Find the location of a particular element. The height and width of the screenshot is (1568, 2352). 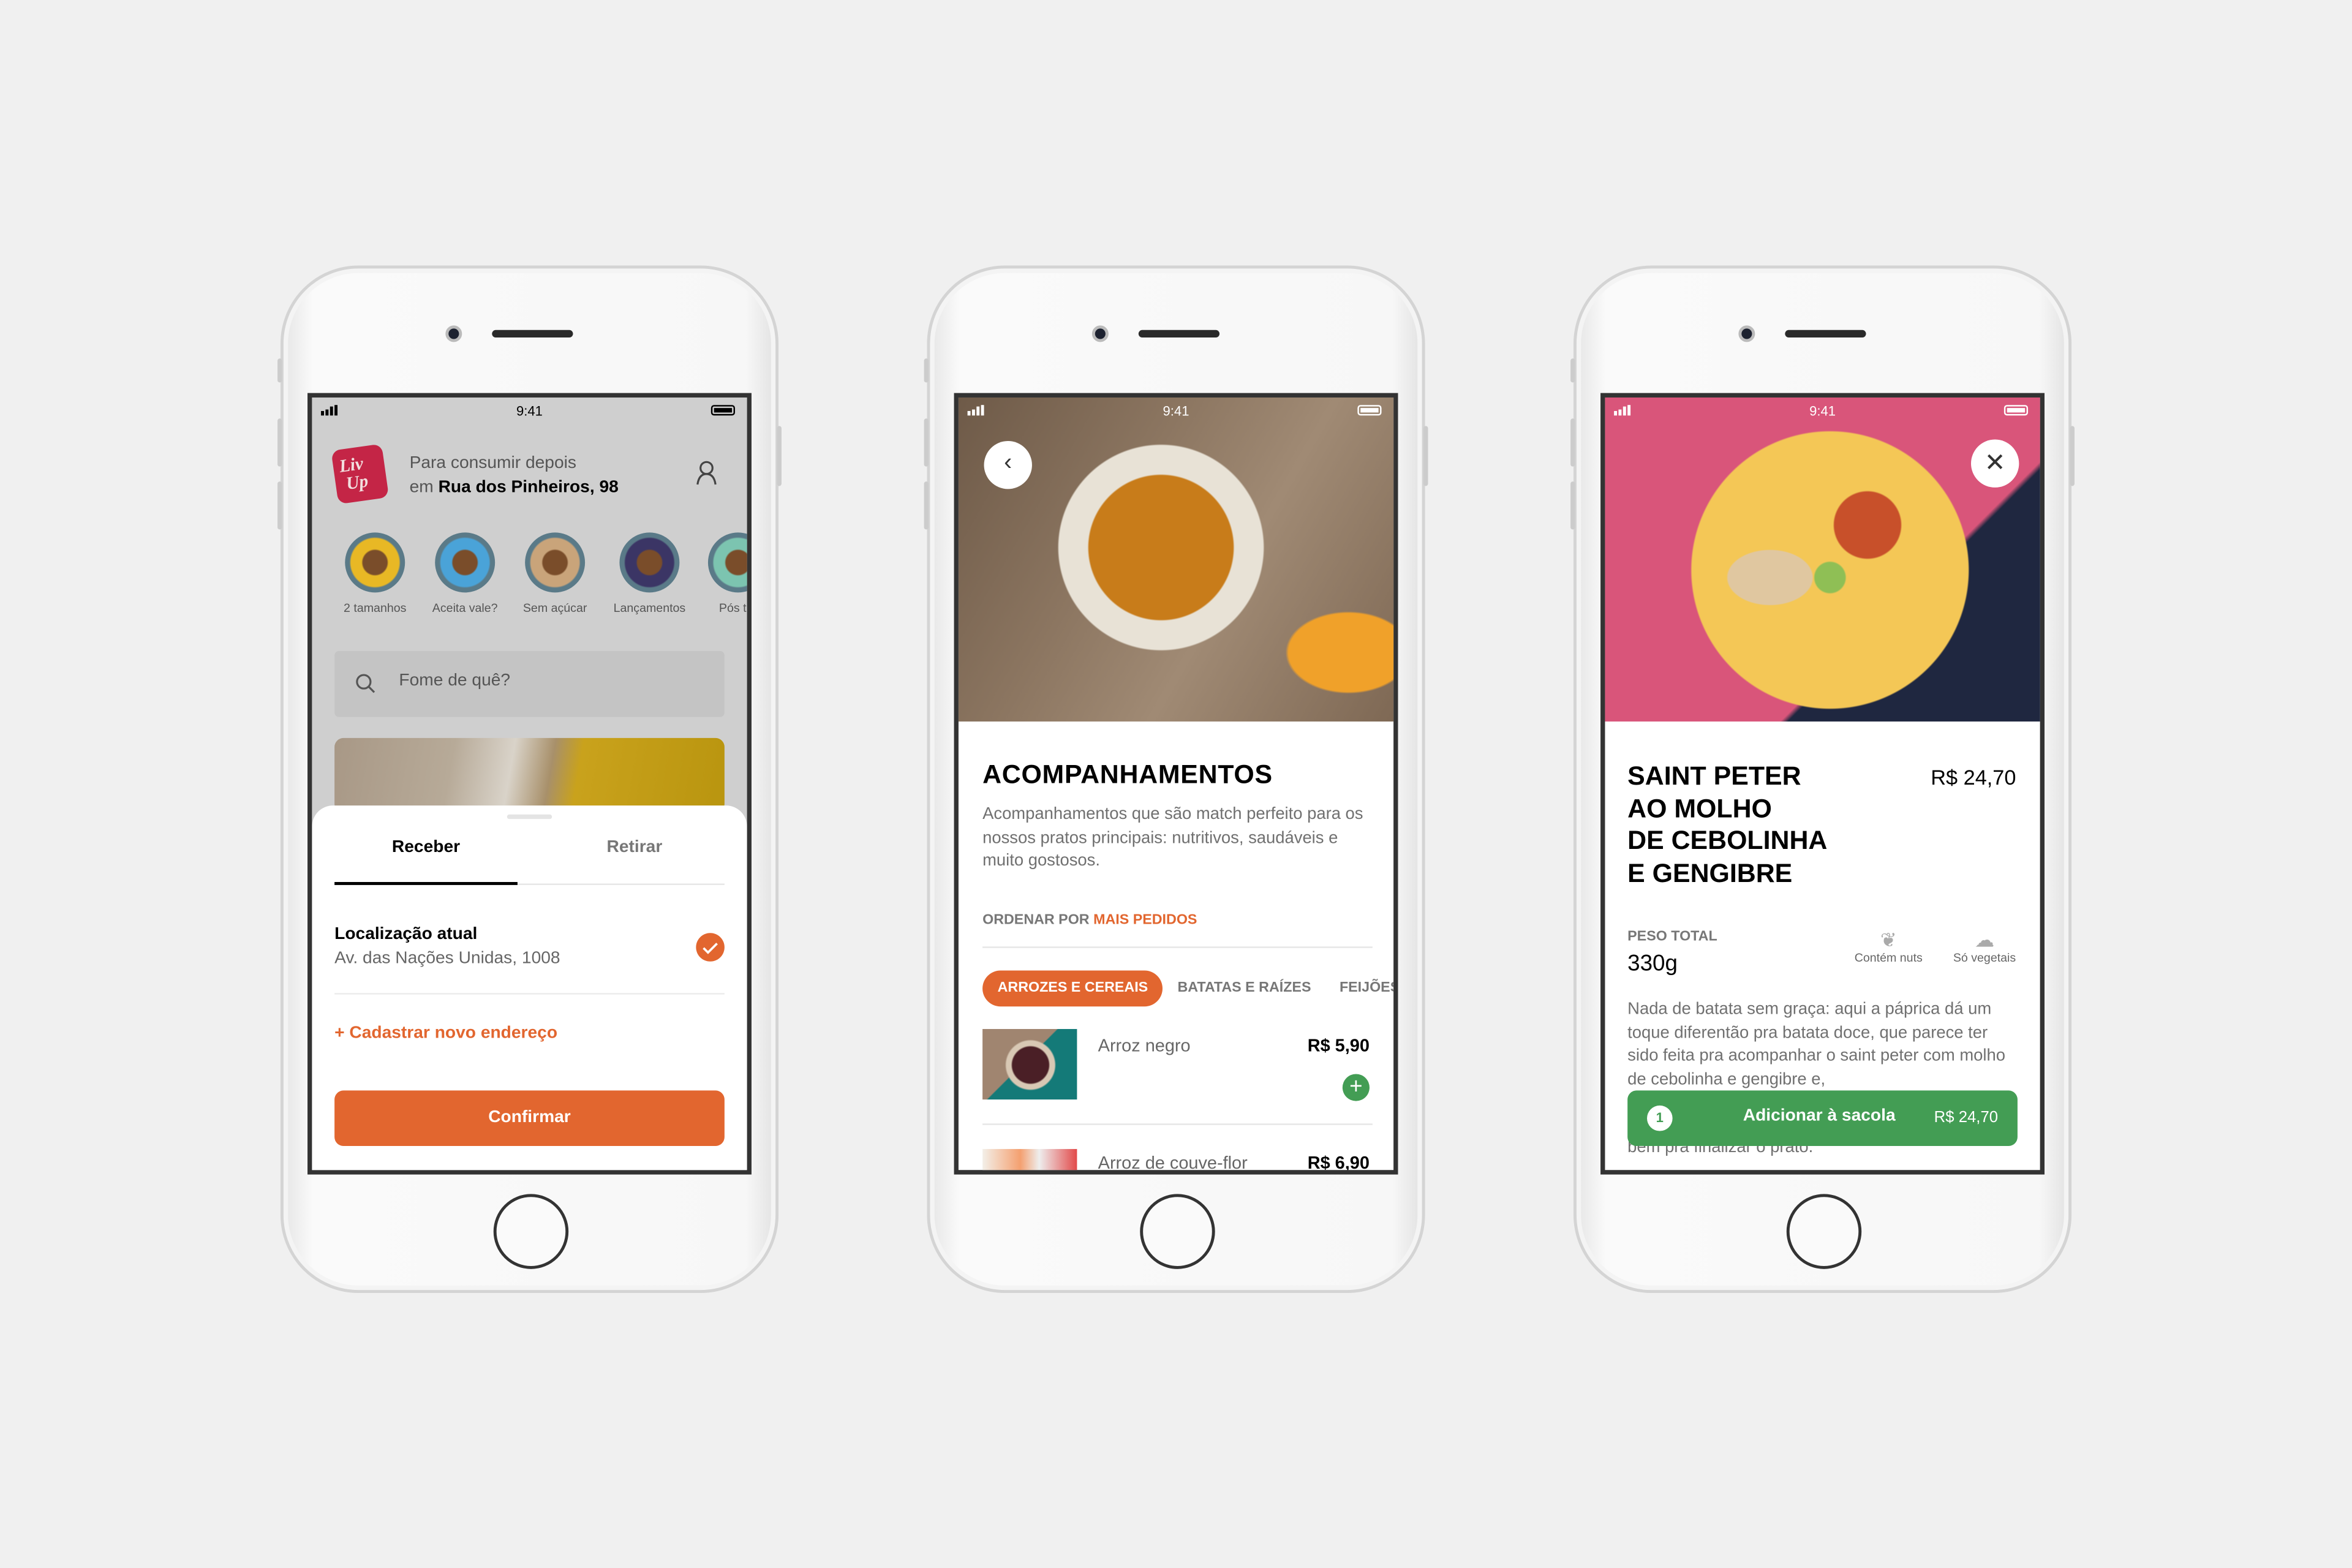

liv-up-logo: Liv Up is located at coordinates (360, 474).